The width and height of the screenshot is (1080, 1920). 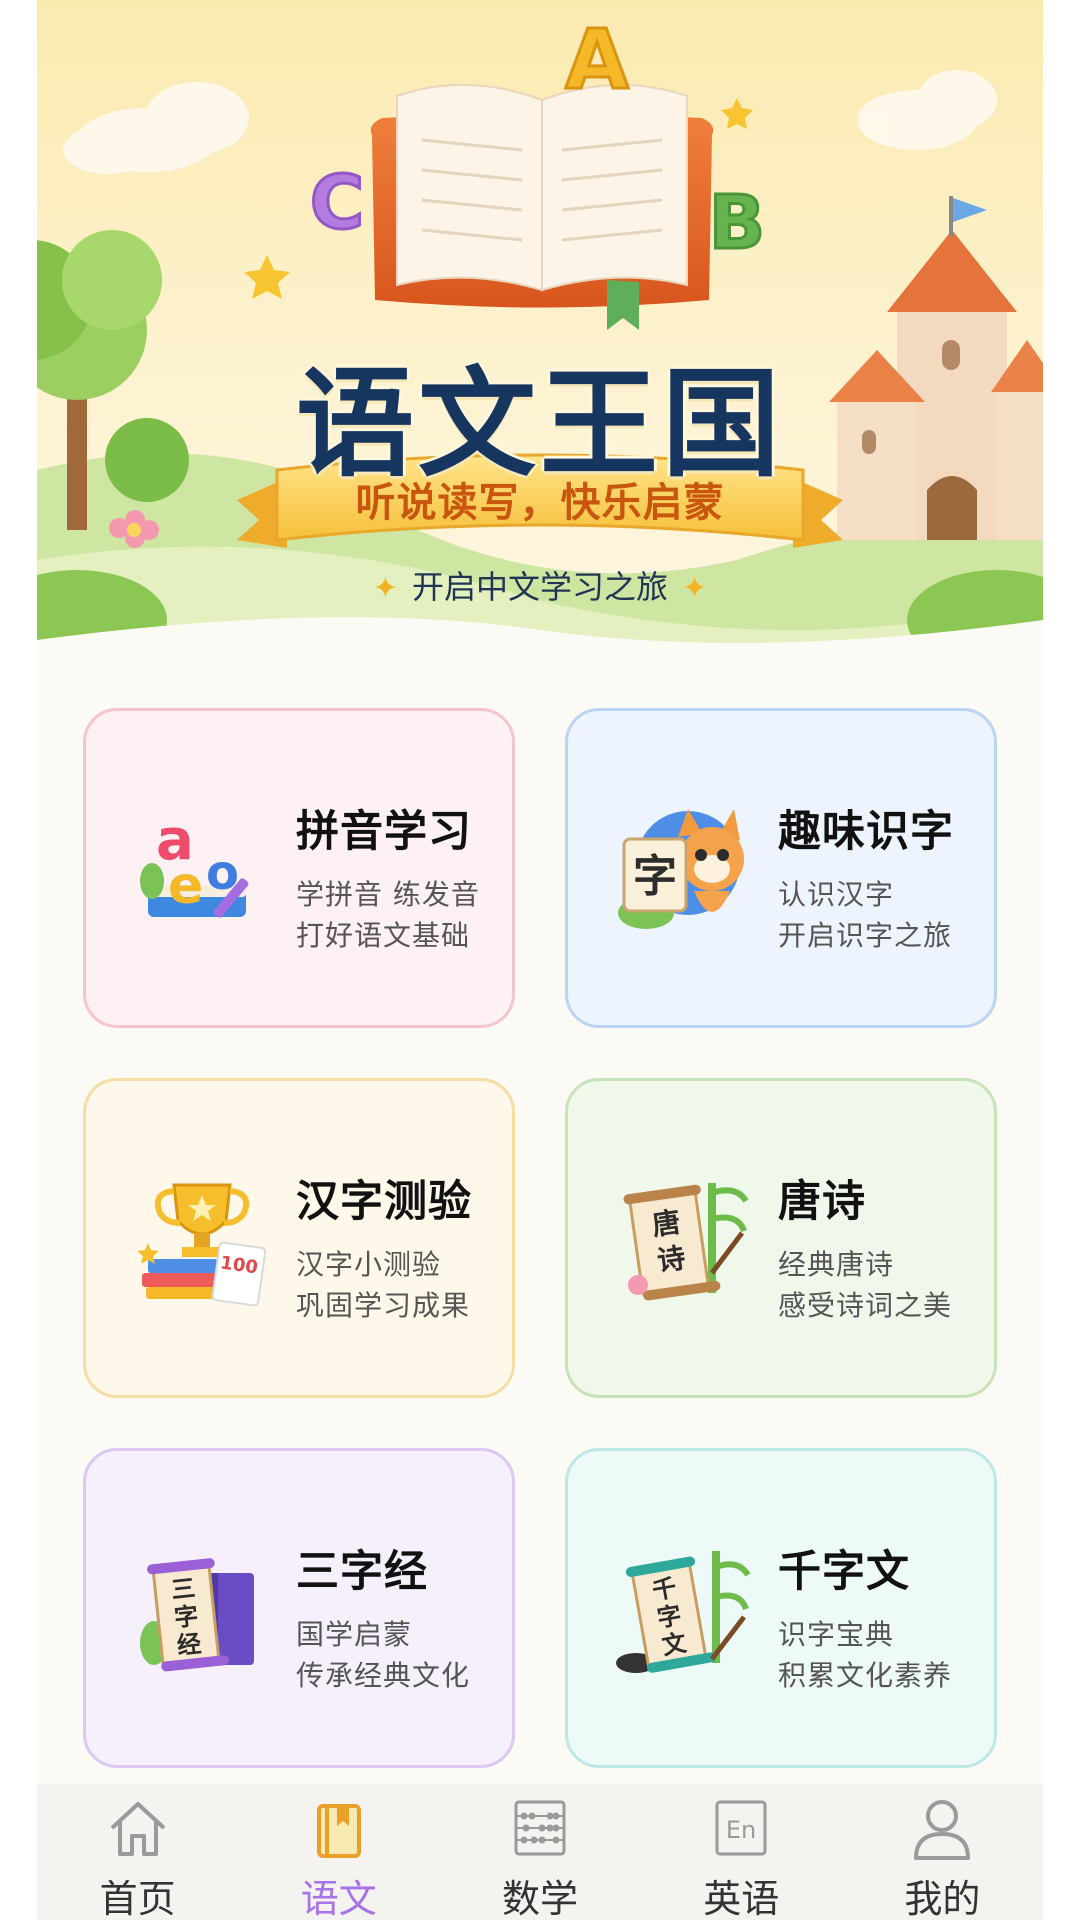 What do you see at coordinates (866, 832) in the screenshot?
I see `card-title: 趣味识字` at bounding box center [866, 832].